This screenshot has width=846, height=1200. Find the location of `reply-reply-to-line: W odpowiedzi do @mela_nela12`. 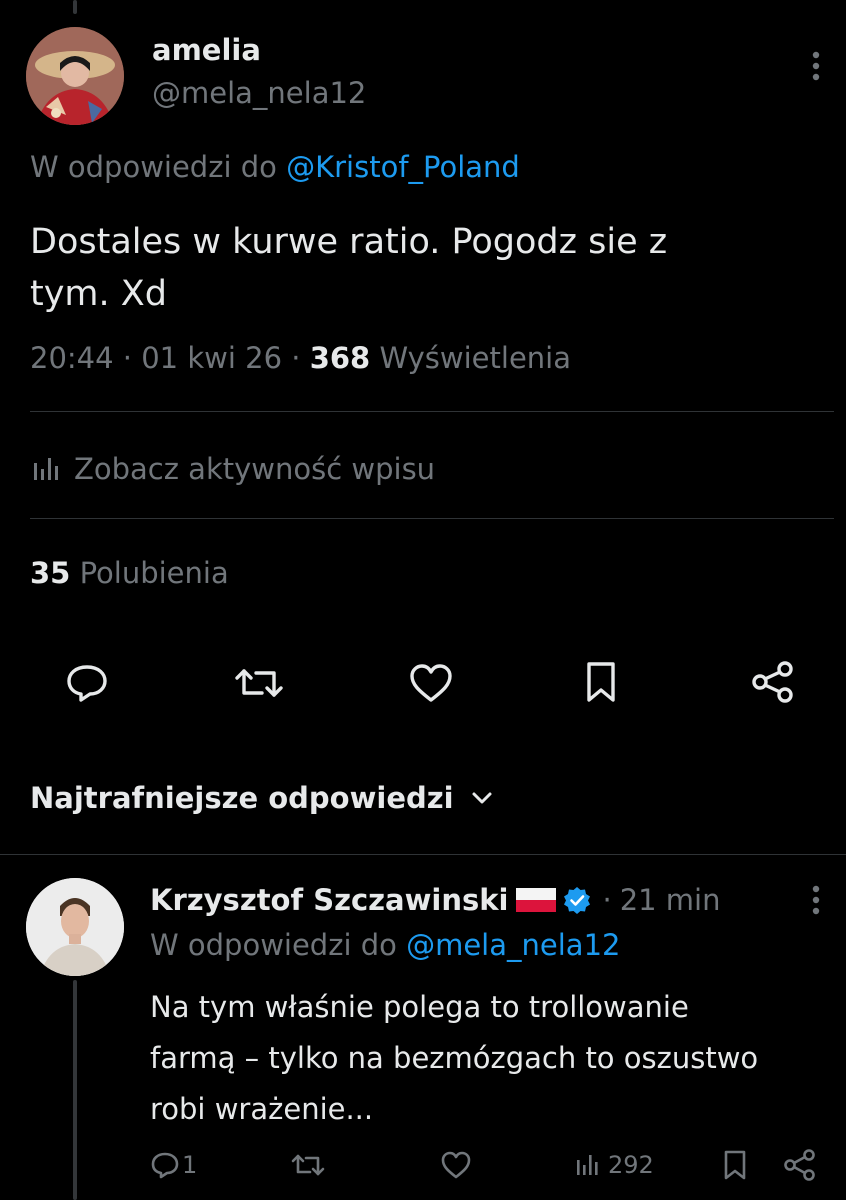

reply-reply-to-line: W odpowiedzi do @mela_nela12 is located at coordinates (385, 945).